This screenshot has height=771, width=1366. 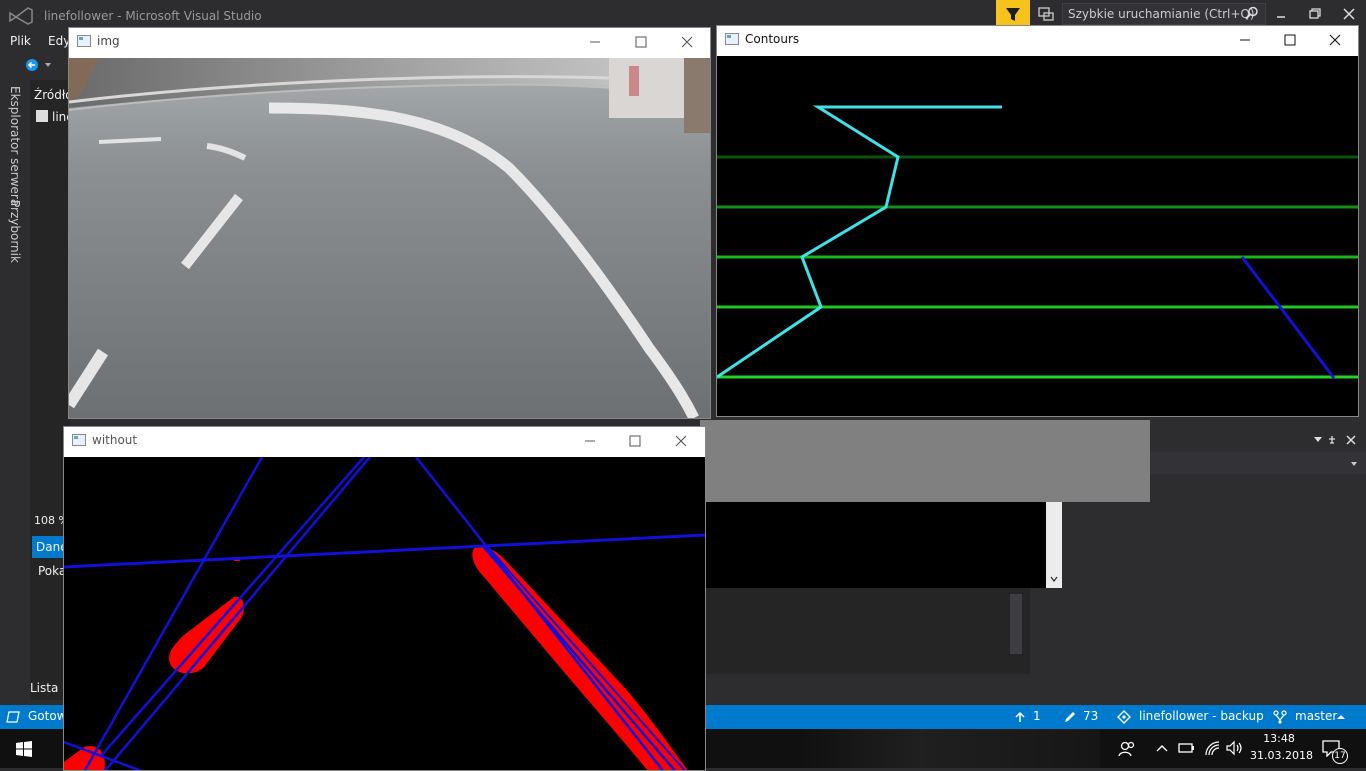 I want to click on project-icon, so click(x=42, y=116).